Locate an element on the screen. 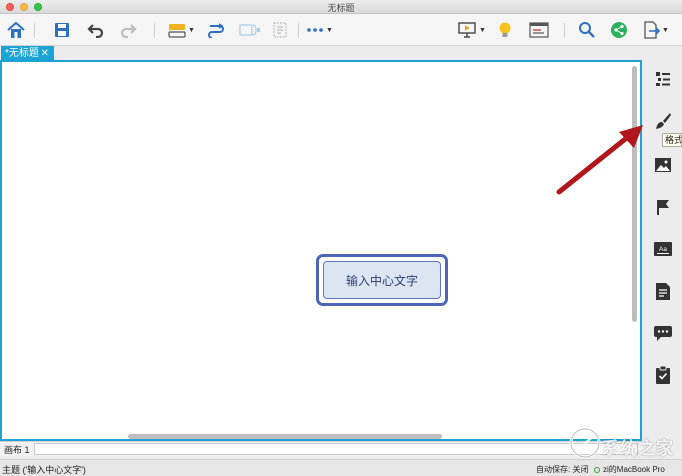 This screenshot has height=476, width=682. close-icon: ✕ is located at coordinates (45, 53).